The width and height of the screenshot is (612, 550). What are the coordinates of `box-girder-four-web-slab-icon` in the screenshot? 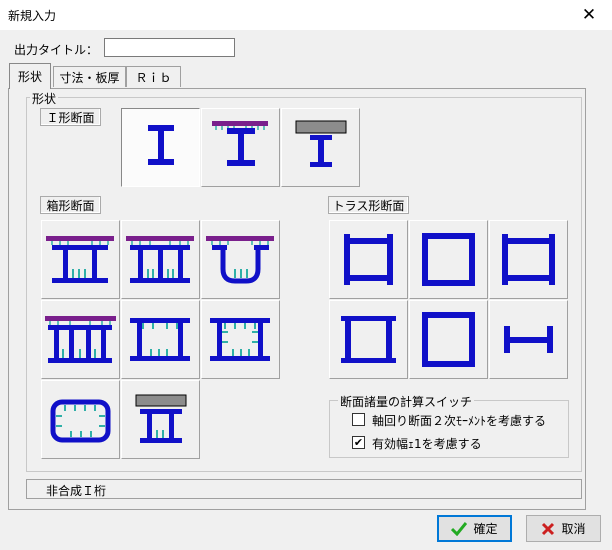 It's located at (80, 339).